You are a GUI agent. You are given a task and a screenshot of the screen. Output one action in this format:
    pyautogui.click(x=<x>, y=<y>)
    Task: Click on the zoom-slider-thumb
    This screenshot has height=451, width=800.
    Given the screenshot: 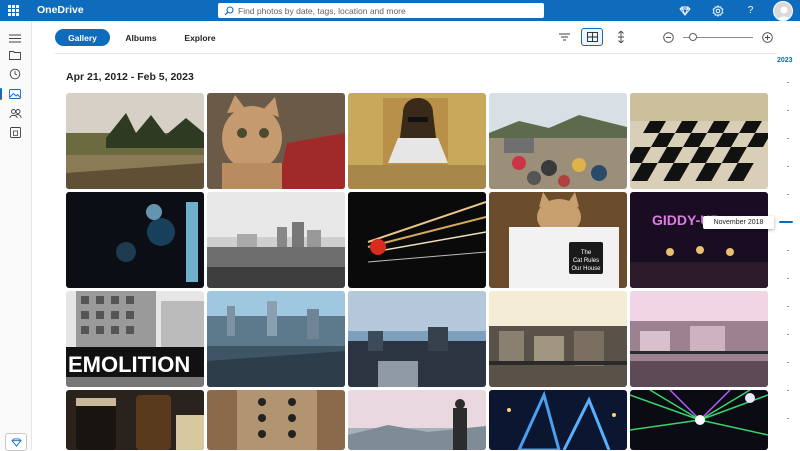 What is the action you would take?
    pyautogui.click(x=693, y=37)
    